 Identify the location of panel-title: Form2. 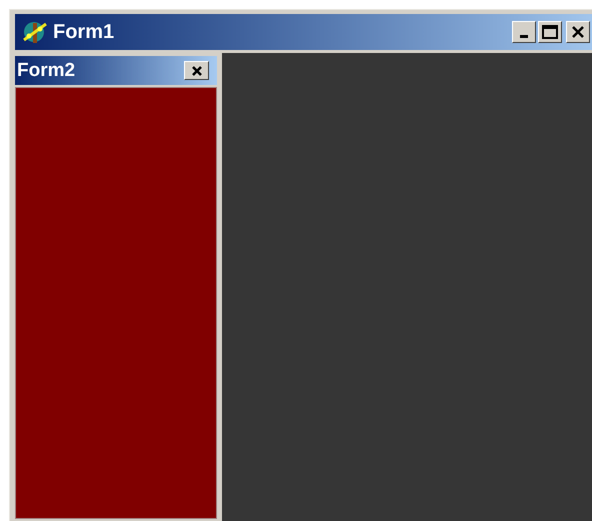
(46, 70).